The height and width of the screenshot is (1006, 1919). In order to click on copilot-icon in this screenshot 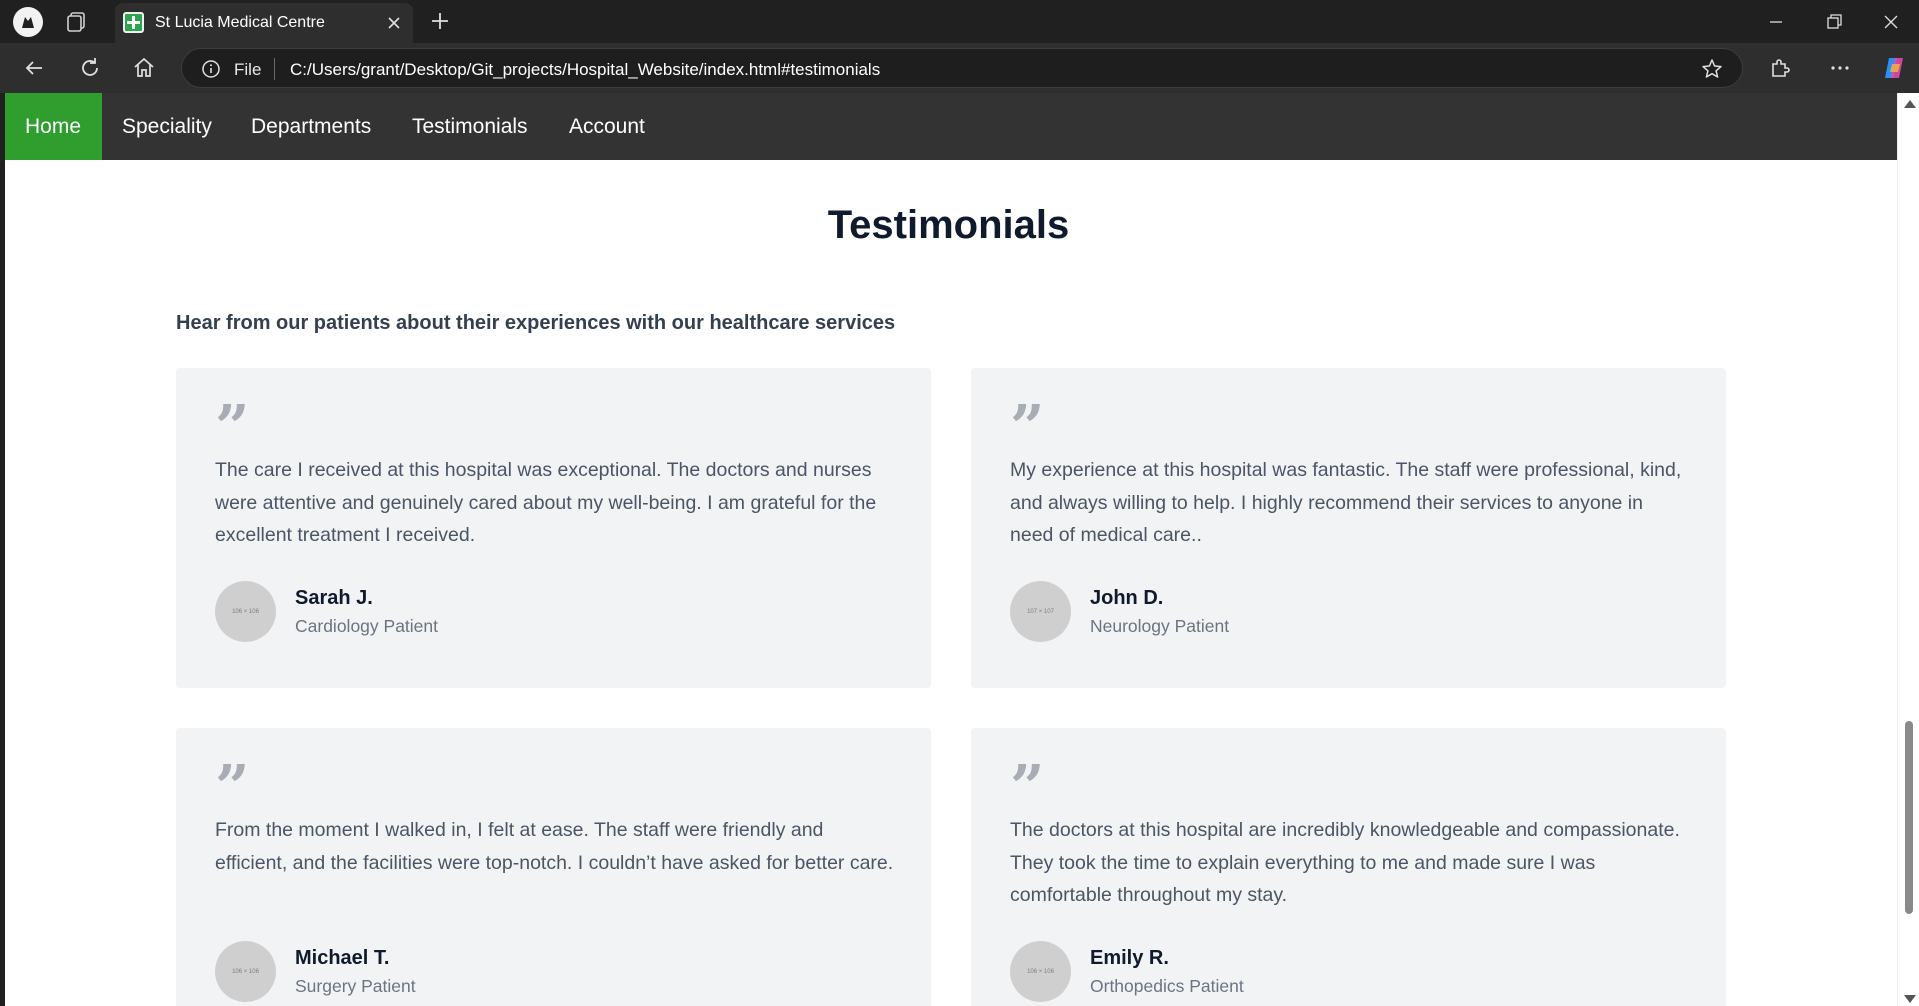, I will do `click(1894, 68)`.